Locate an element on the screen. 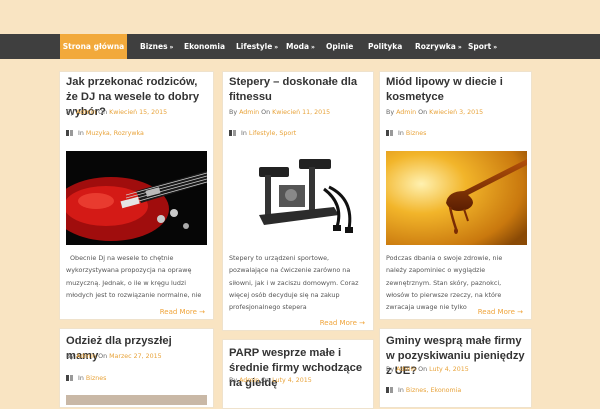 This screenshot has height=409, width=600. nav-label: Biznes is located at coordinates (154, 46).